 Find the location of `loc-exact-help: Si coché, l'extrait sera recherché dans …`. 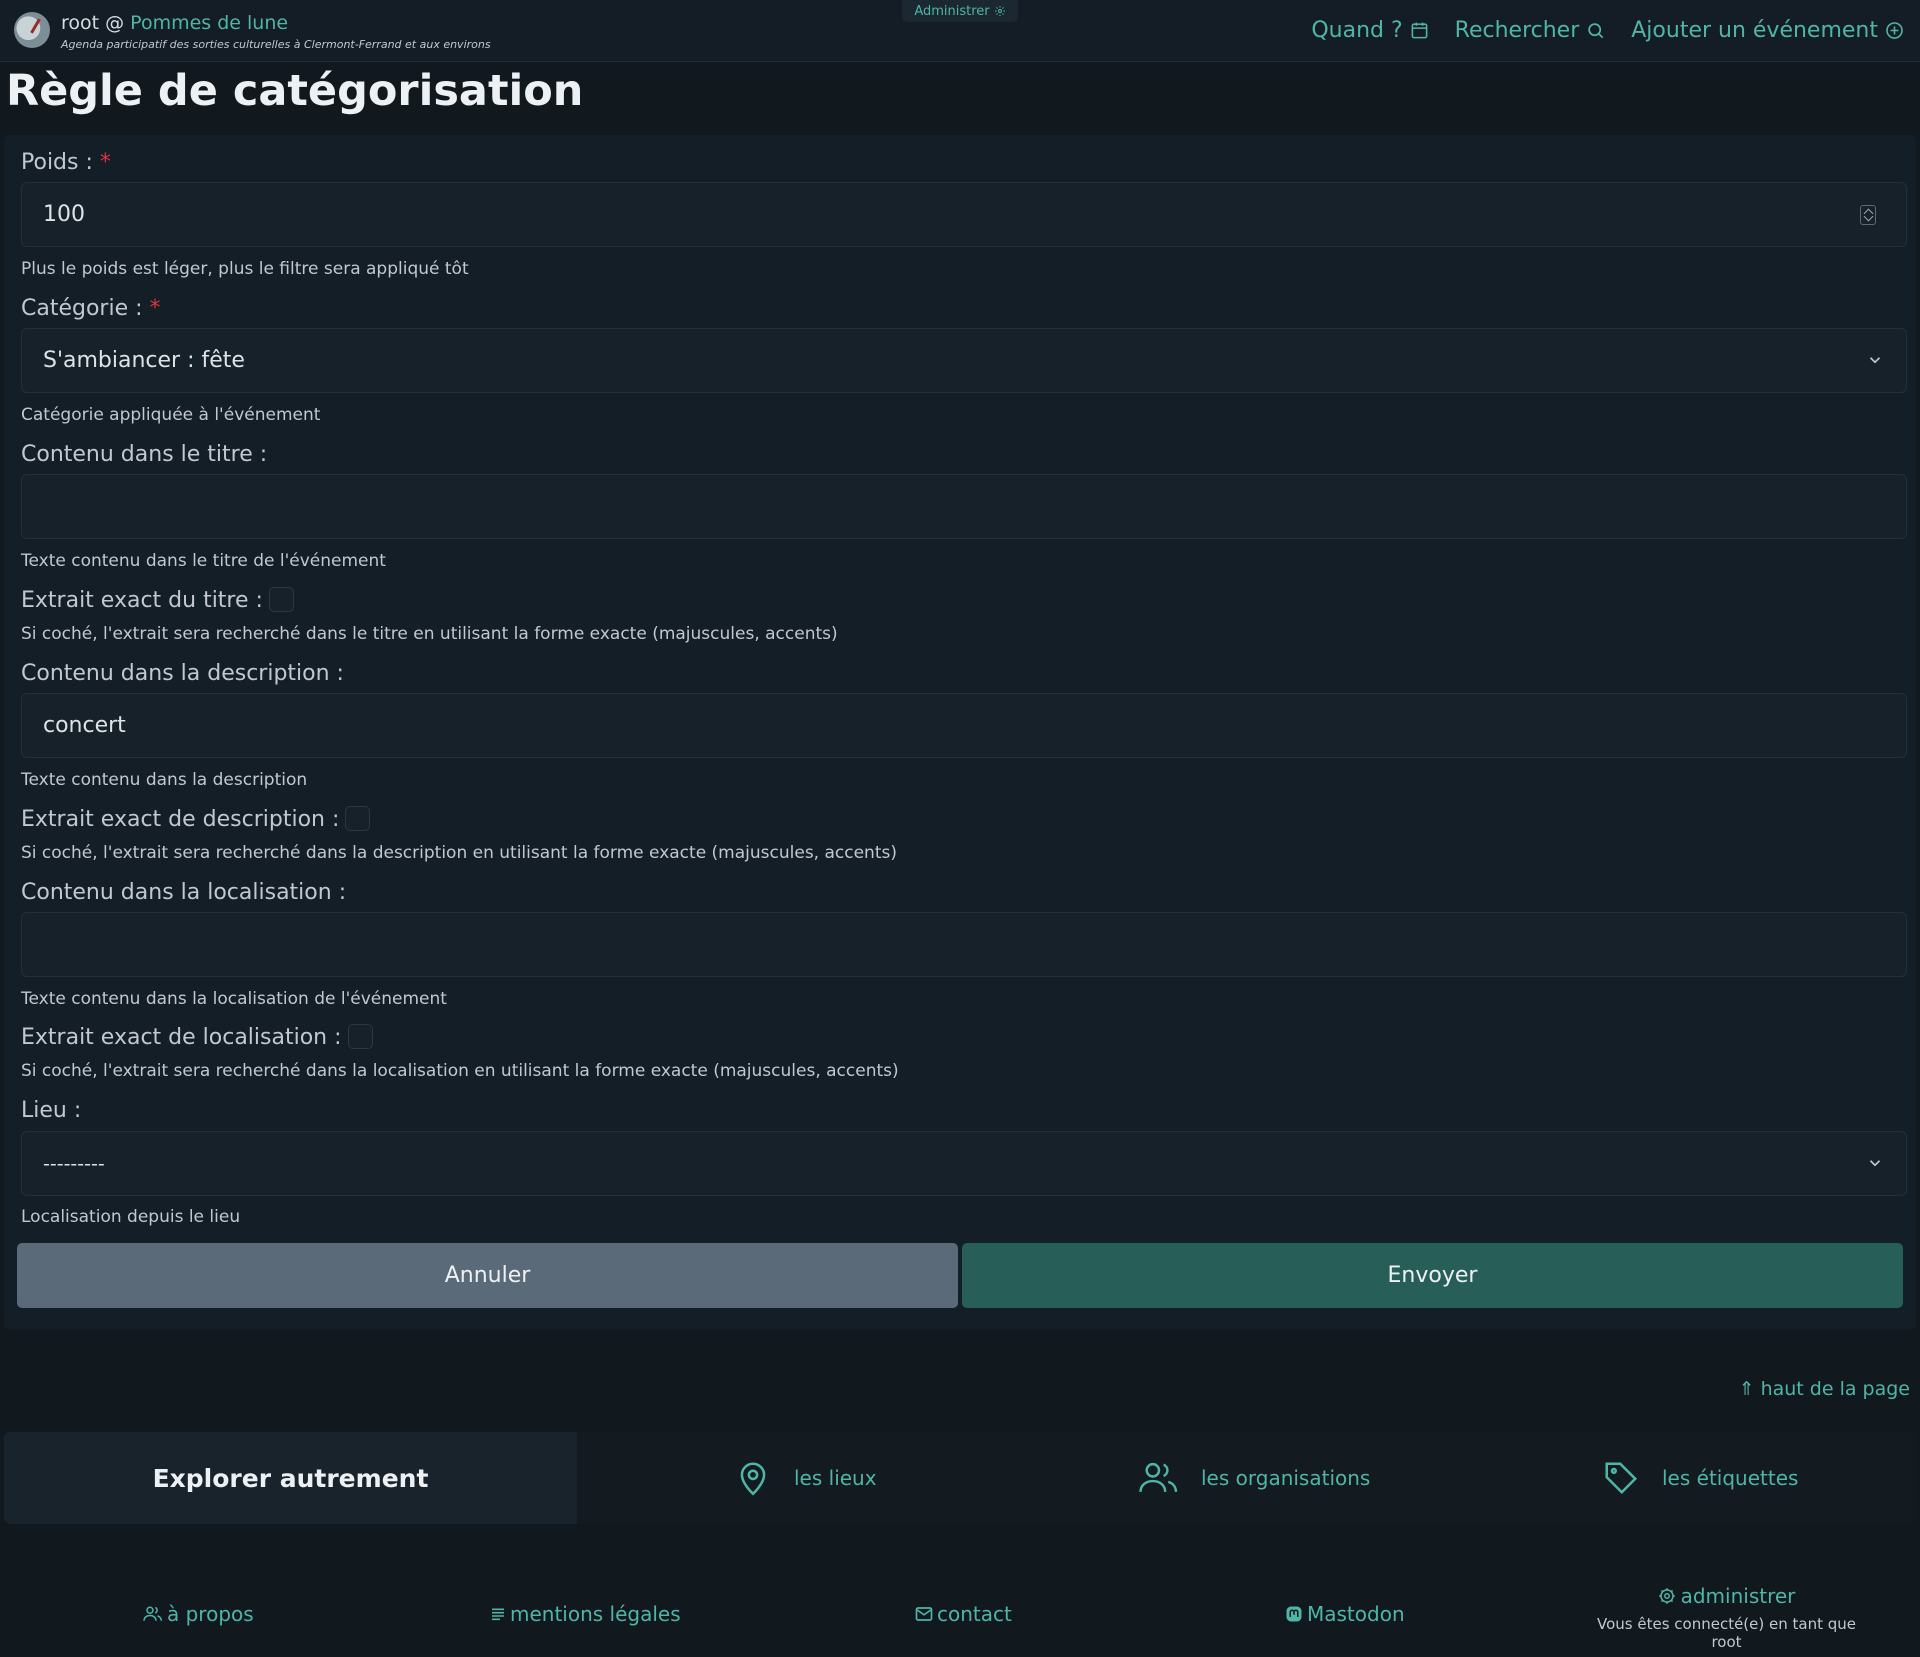

loc-exact-help: Si coché, l'extrait sera recherché dans … is located at coordinates (460, 1071).